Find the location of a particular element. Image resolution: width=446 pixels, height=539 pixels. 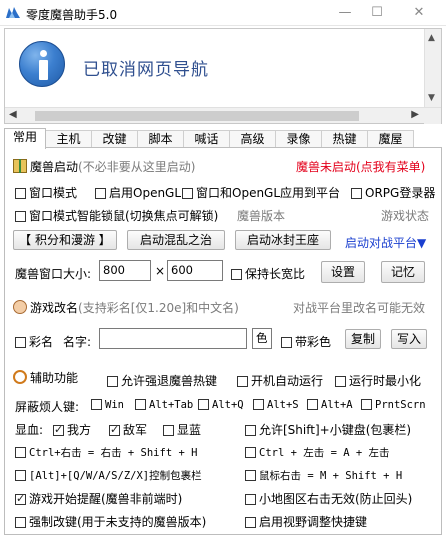

ctrl-left-click-checkbox: Ctrl + 左击 = A + 左击 is located at coordinates (317, 452).